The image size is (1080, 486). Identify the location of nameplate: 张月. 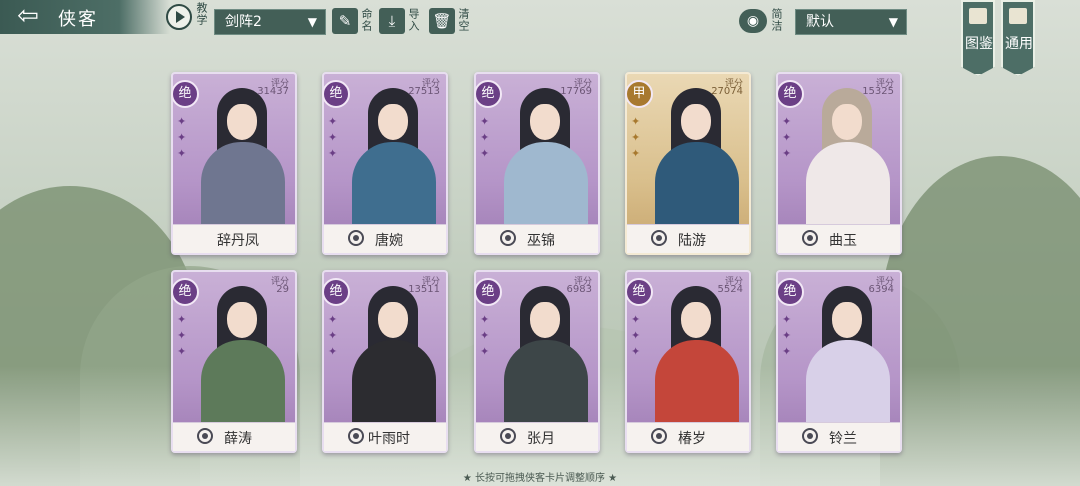
(537, 436).